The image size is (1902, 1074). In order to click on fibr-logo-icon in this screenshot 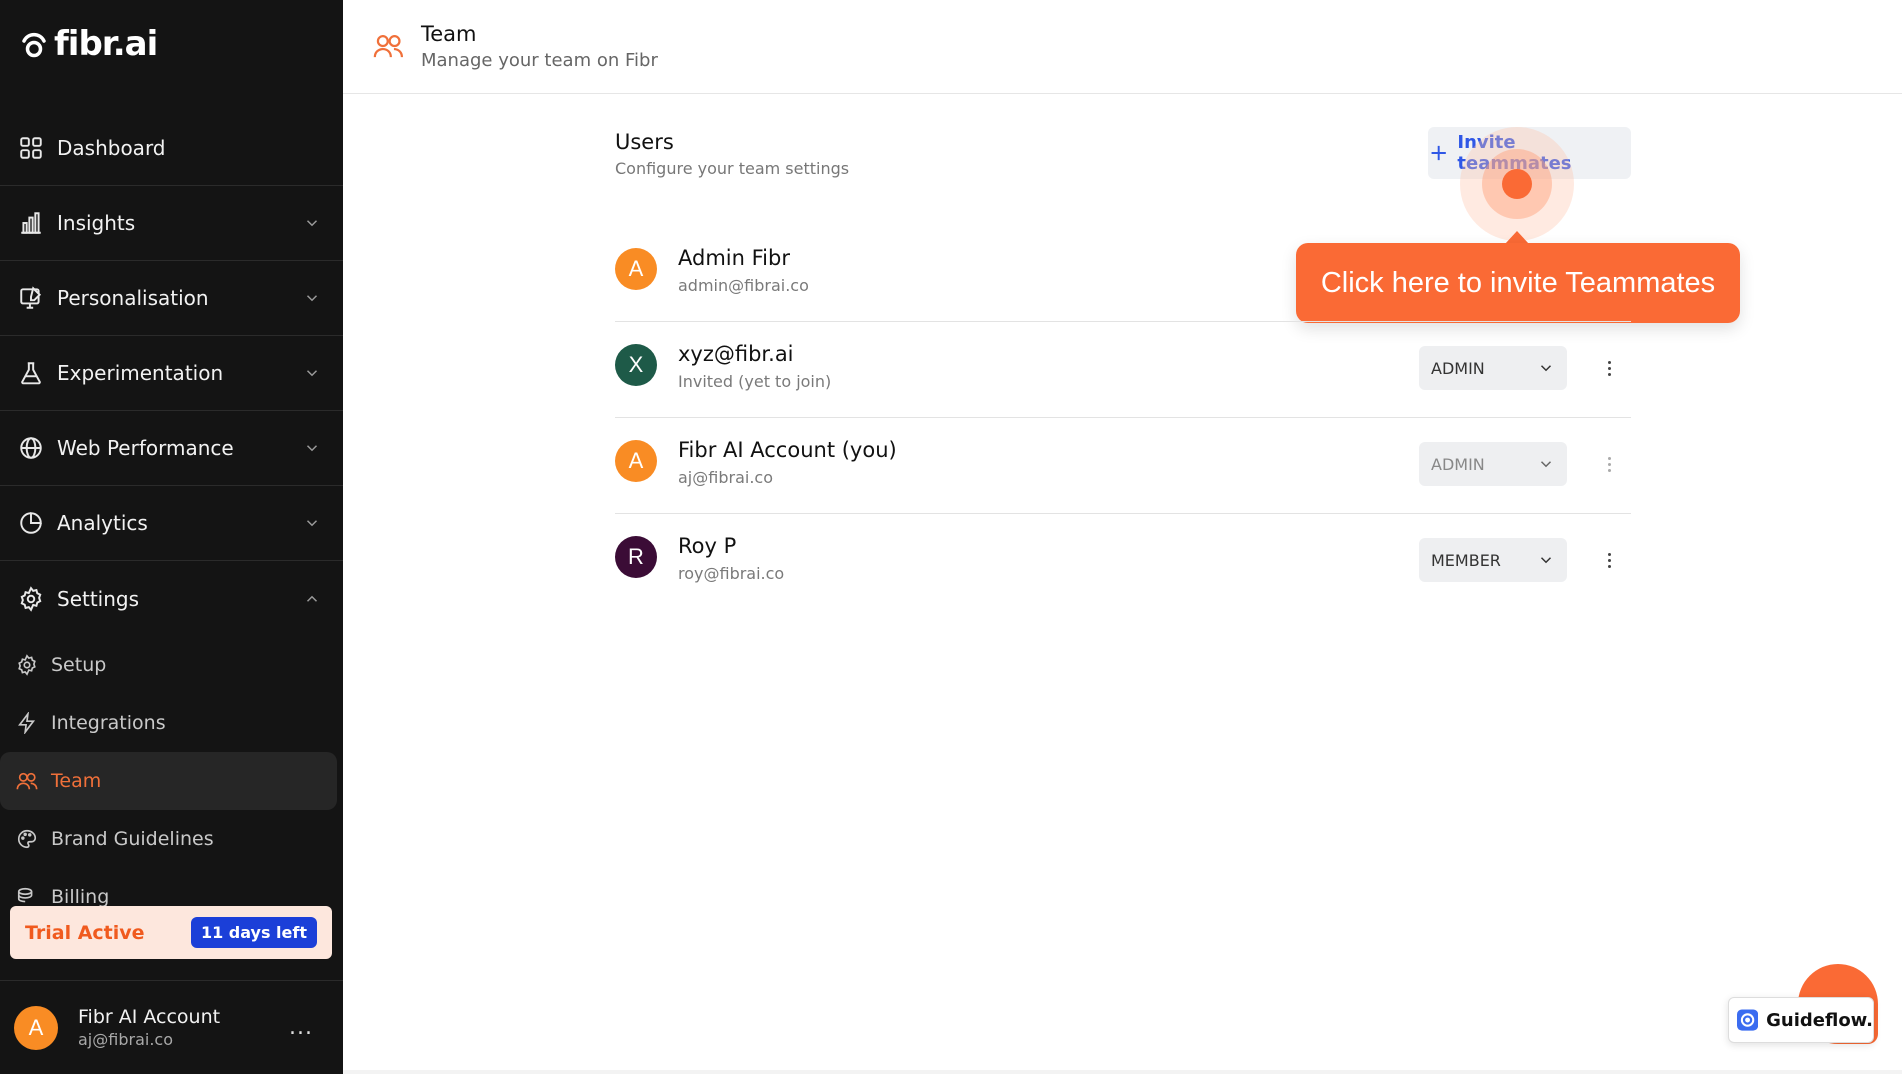, I will do `click(34, 45)`.